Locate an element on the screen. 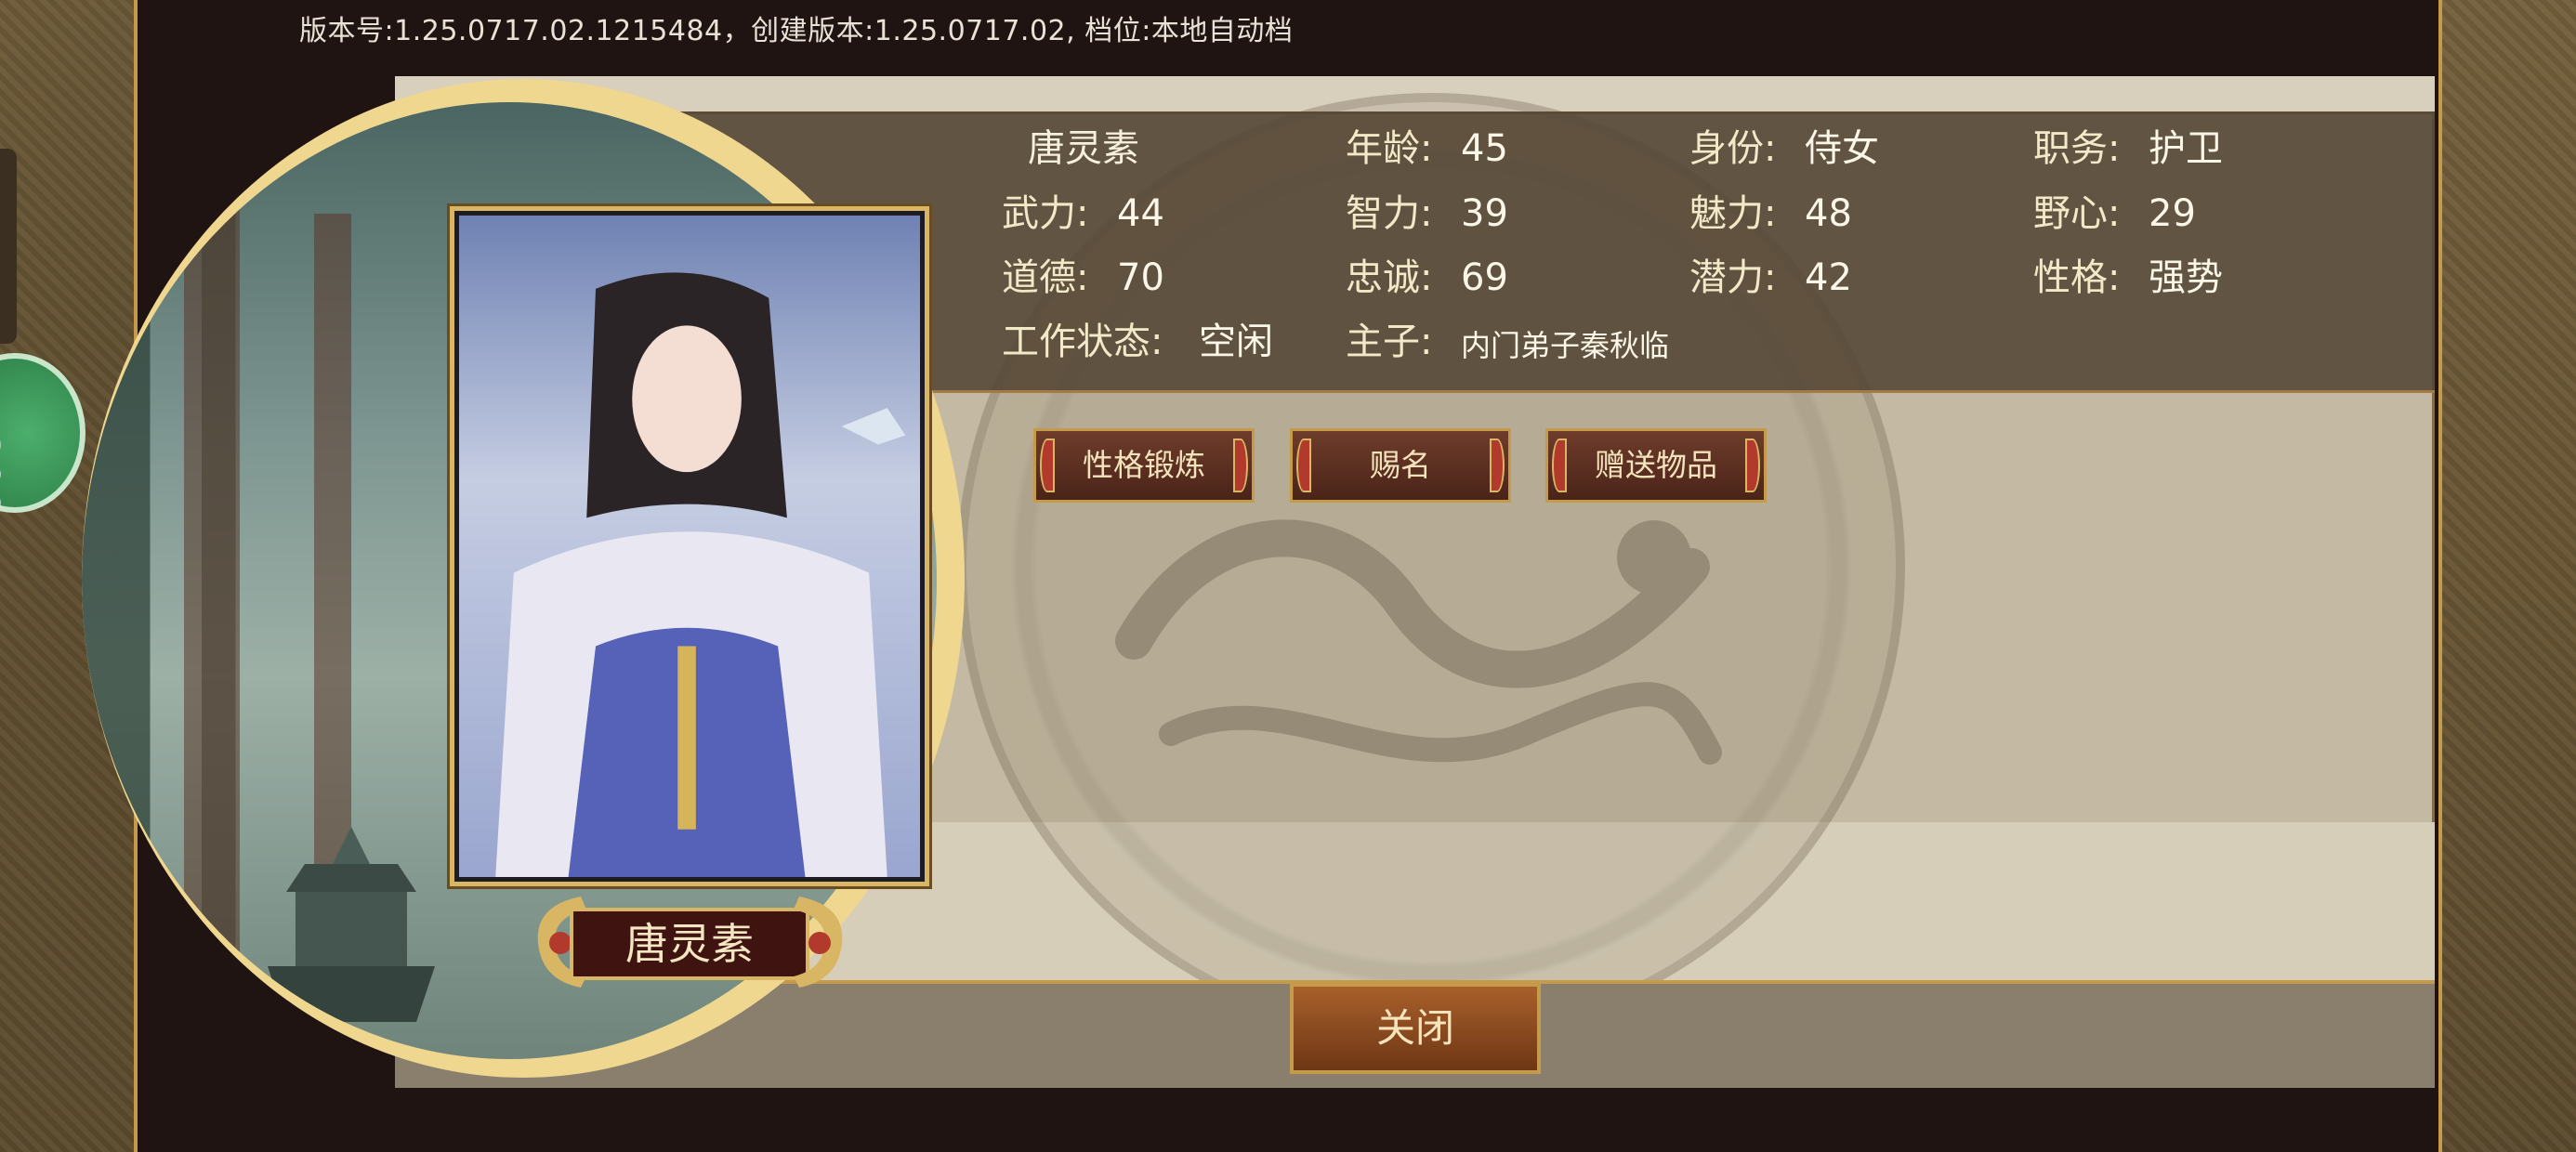 The image size is (2576, 1152). portrait-frame is located at coordinates (689, 546).